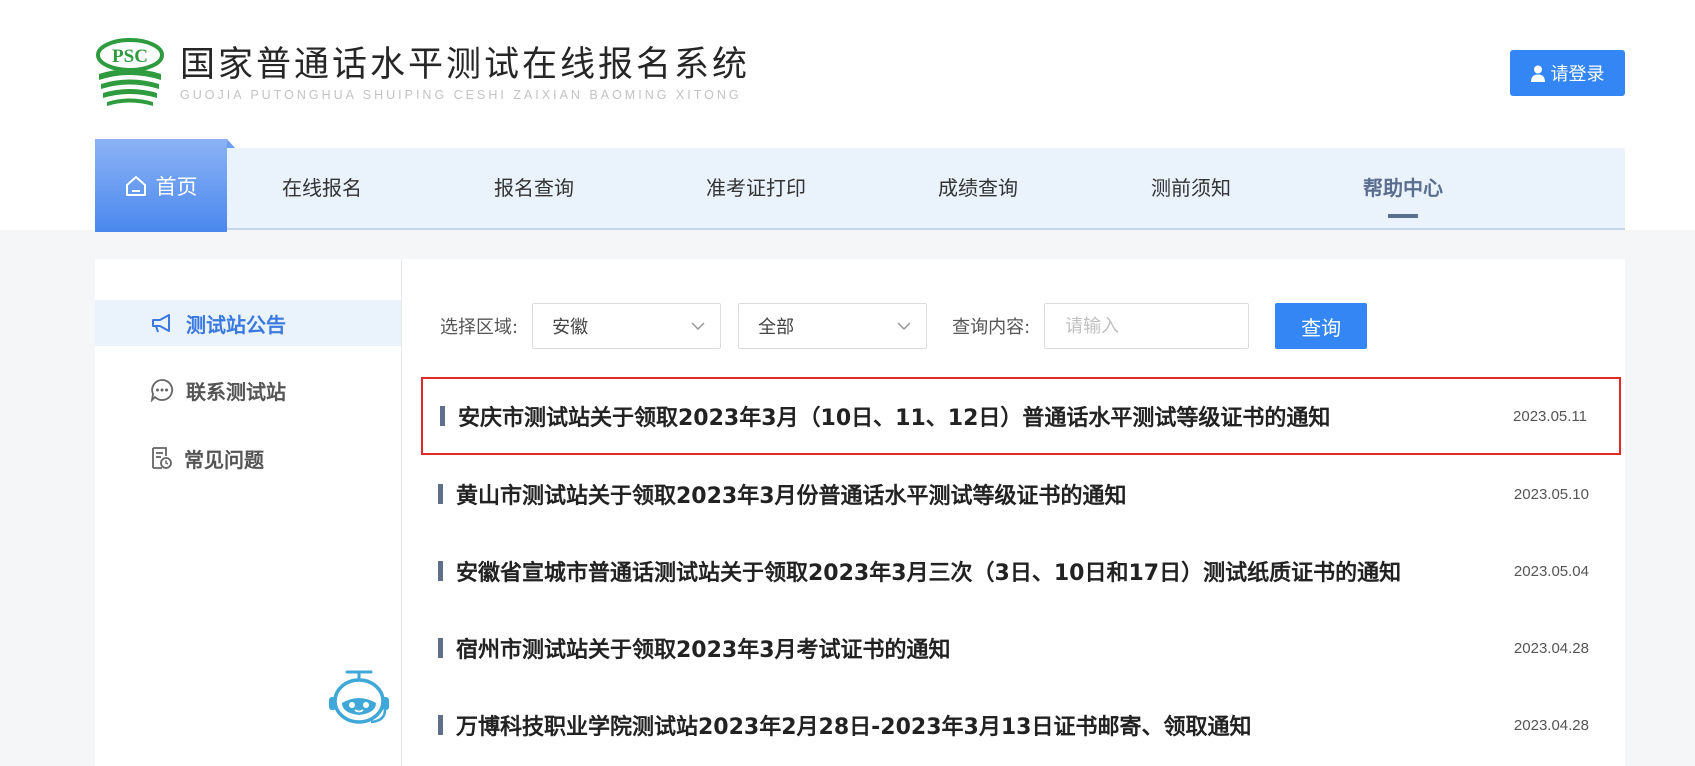 This screenshot has width=1695, height=766. I want to click on sidebar-item-station-announcements: 测试站公告, so click(248, 323).